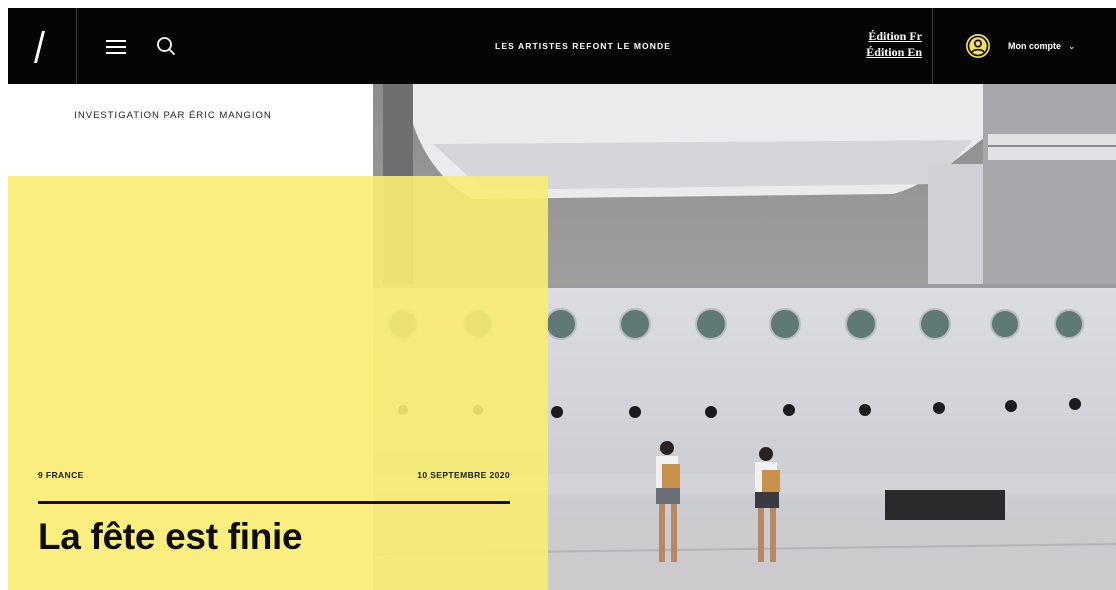  Describe the element at coordinates (1034, 46) in the screenshot. I see `account-label: Mon compte` at that location.